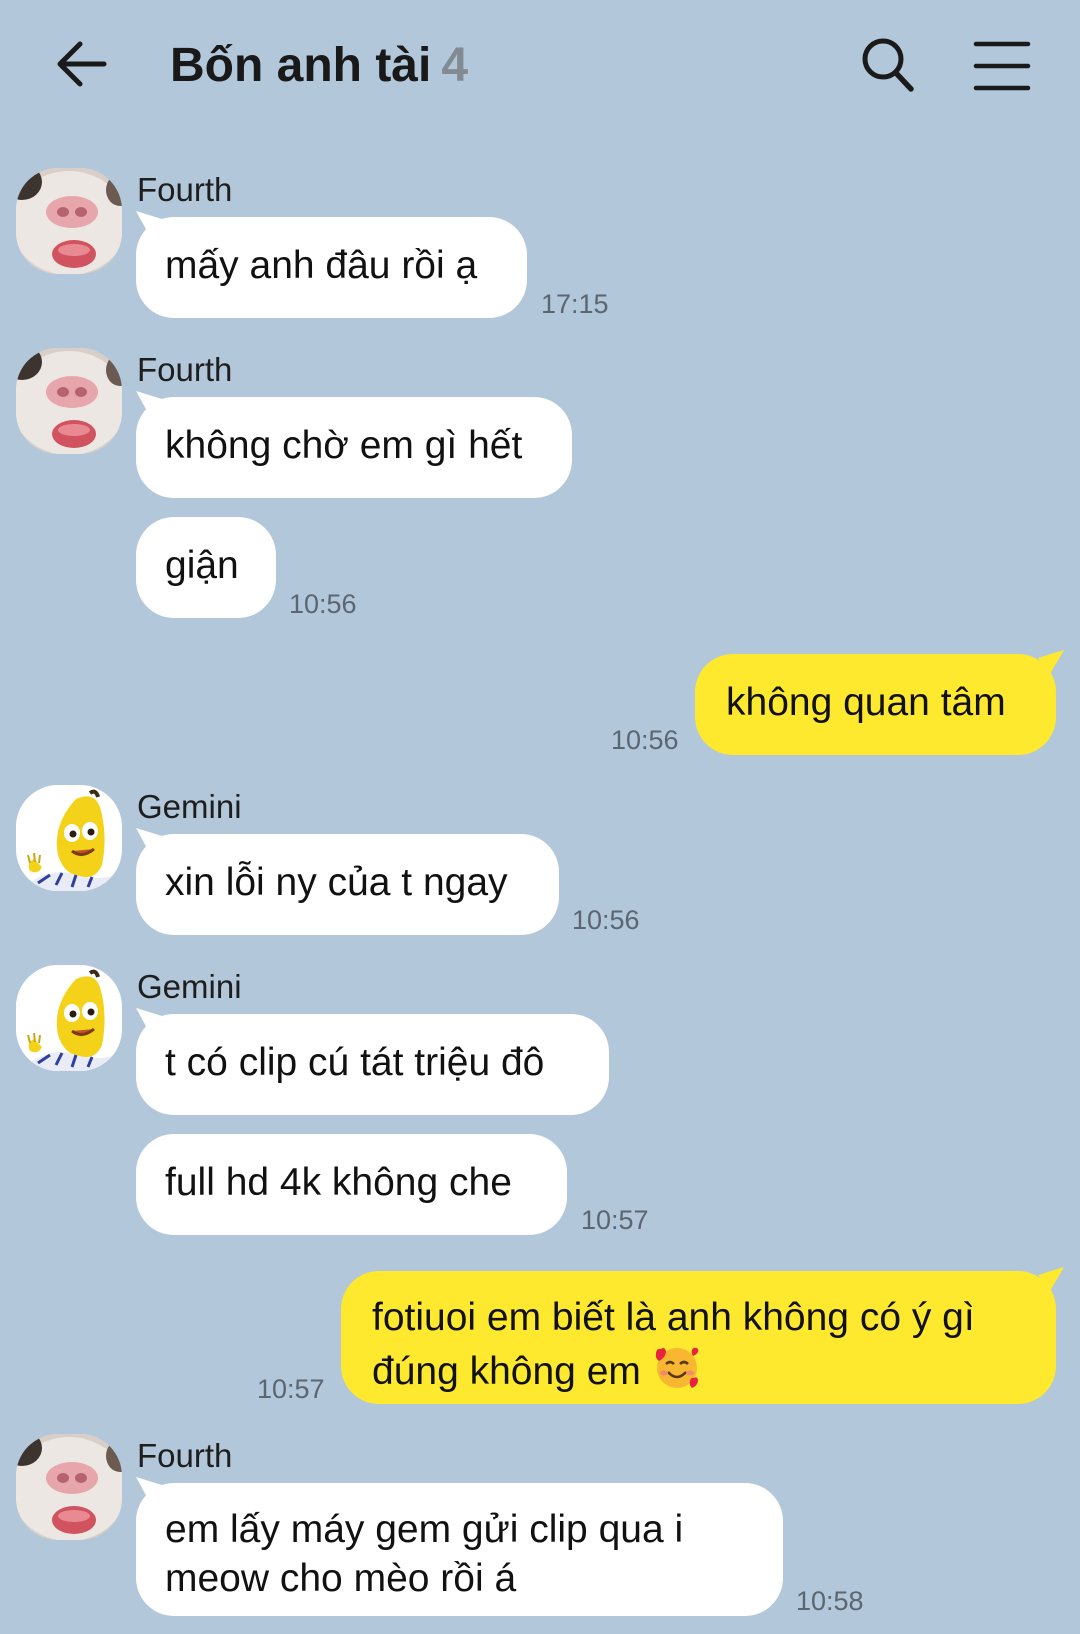 Image resolution: width=1080 pixels, height=1634 pixels. Describe the element at coordinates (830, 1601) in the screenshot. I see `message-timestamp: 10:58` at that location.